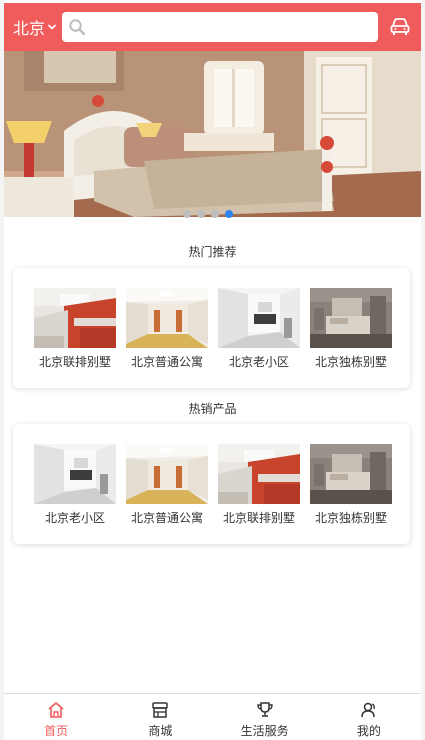 Image resolution: width=425 pixels, height=740 pixels. Describe the element at coordinates (77, 27) in the screenshot. I see `search-icon` at that location.